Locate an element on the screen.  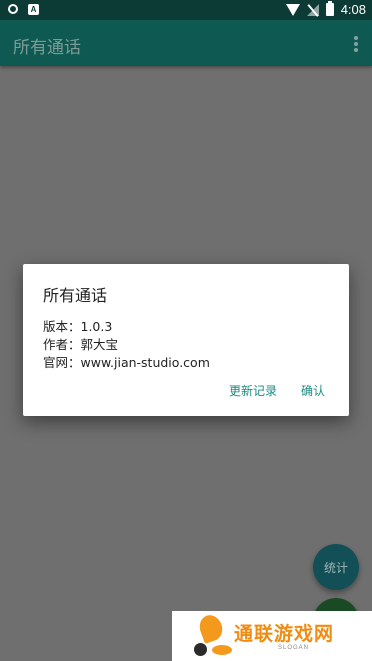
author-line: 作者：郭大宝 is located at coordinates (81, 344).